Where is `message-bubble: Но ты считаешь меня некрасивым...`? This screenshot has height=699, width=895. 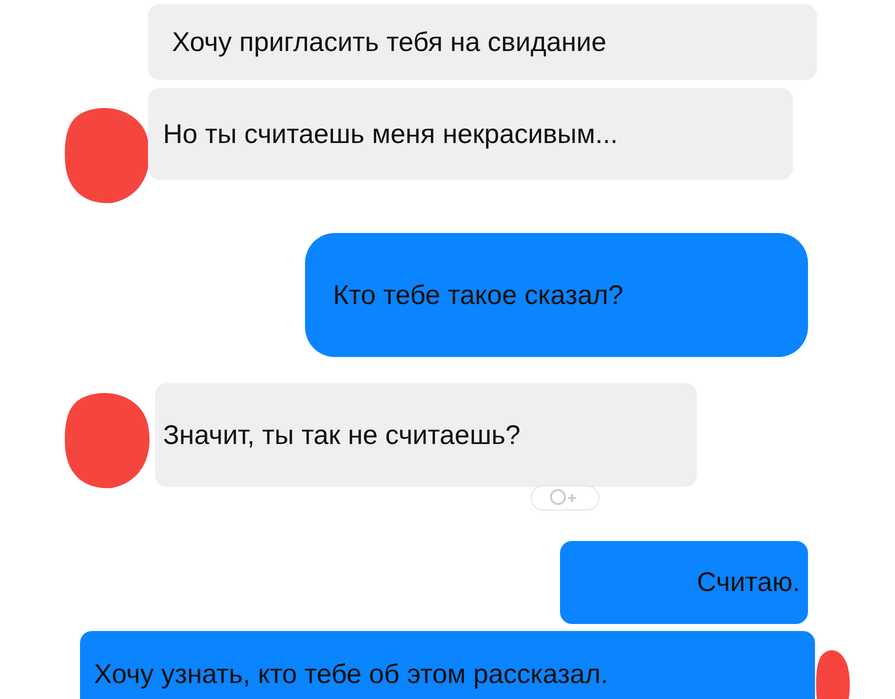 message-bubble: Но ты считаешь меня некрасивым... is located at coordinates (470, 134).